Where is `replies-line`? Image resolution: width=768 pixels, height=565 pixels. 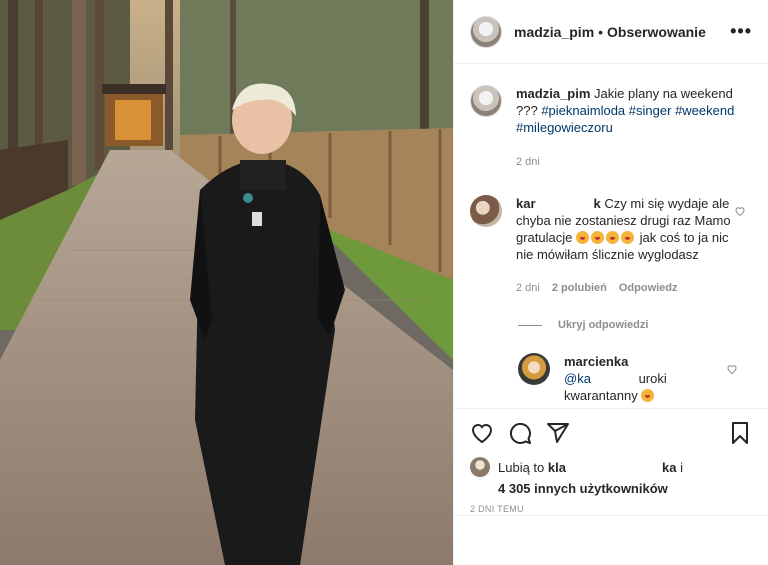
replies-line is located at coordinates (530, 325).